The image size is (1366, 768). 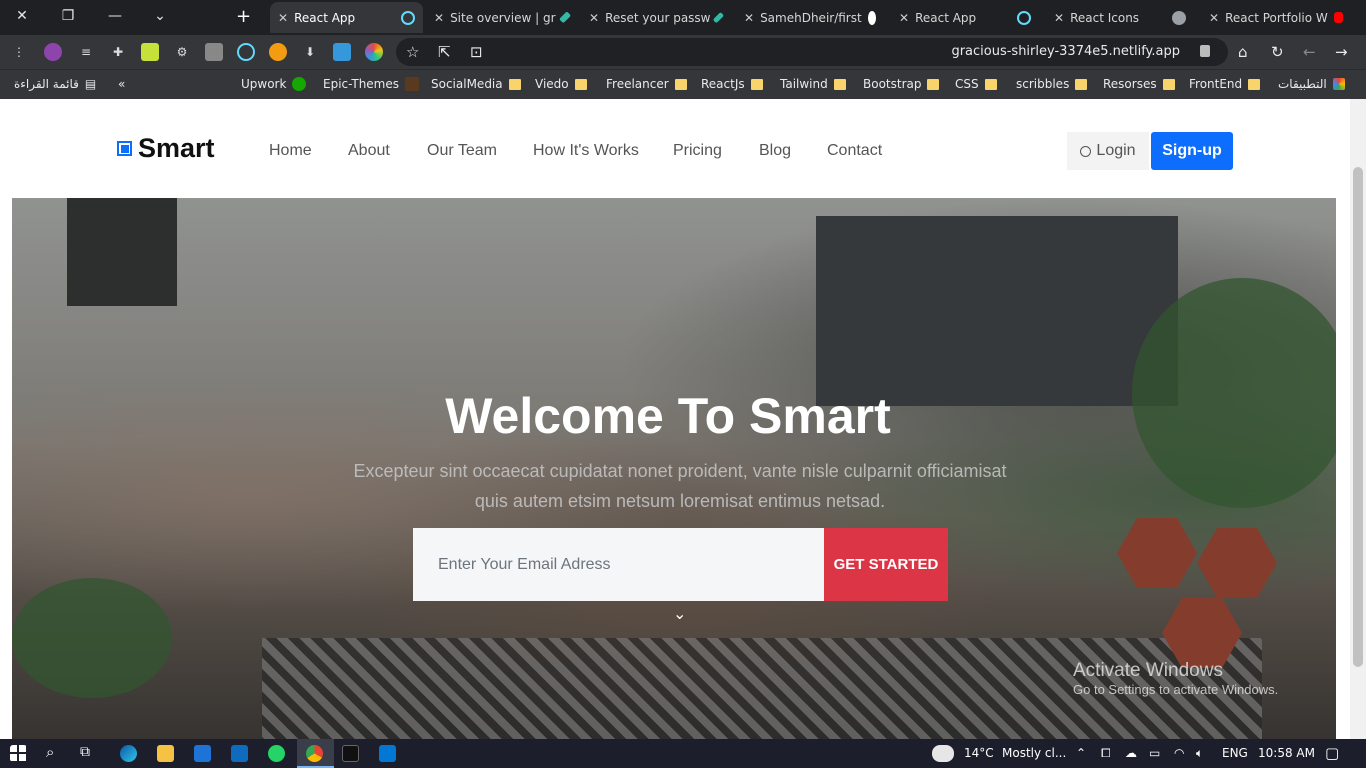 What do you see at coordinates (361, 84) in the screenshot?
I see `bookmark-label: Epic-Themes` at bounding box center [361, 84].